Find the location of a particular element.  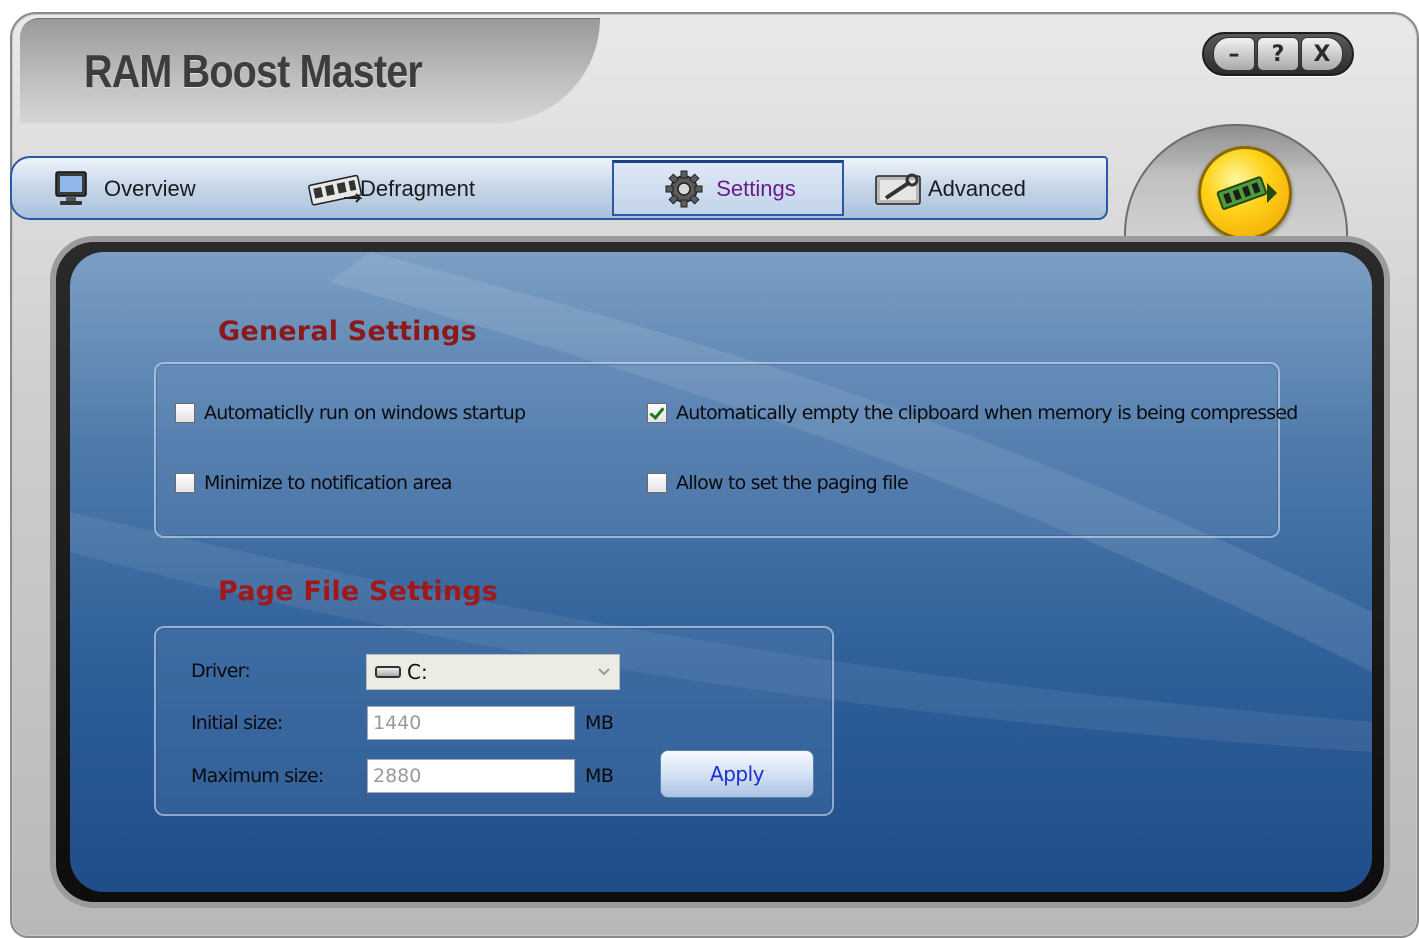

window-controls: – ? X is located at coordinates (1278, 54).